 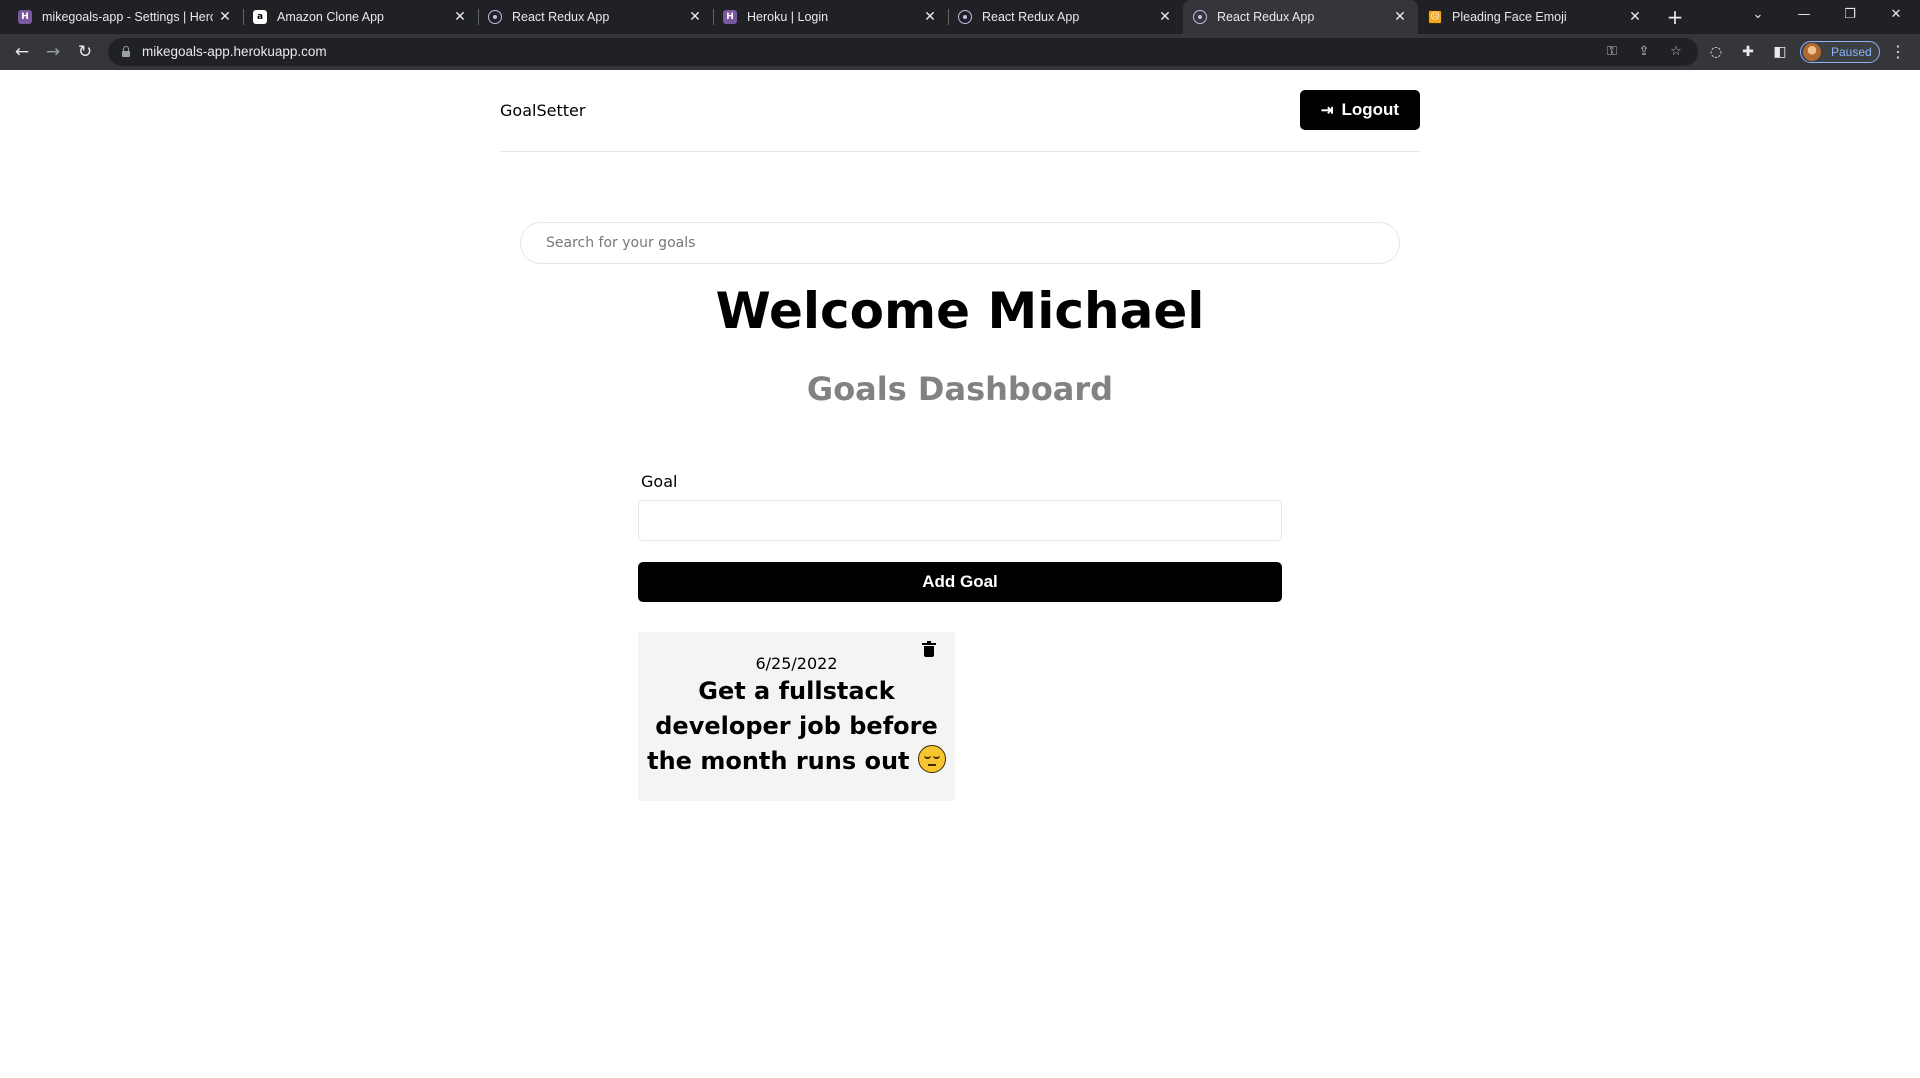 I want to click on tab-pleading-face-emoji: ☹ Pleading Face Emoji ✕, so click(x=1535, y=17).